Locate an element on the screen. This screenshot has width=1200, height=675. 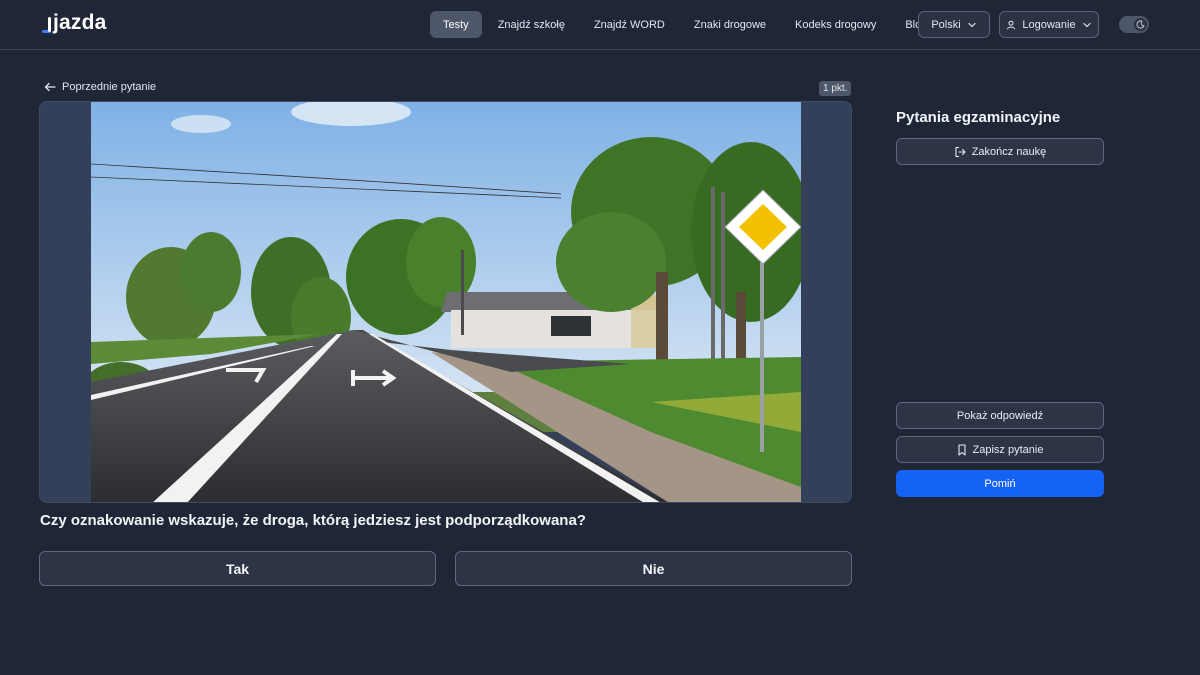
toggle-knob is located at coordinates (1140, 24).